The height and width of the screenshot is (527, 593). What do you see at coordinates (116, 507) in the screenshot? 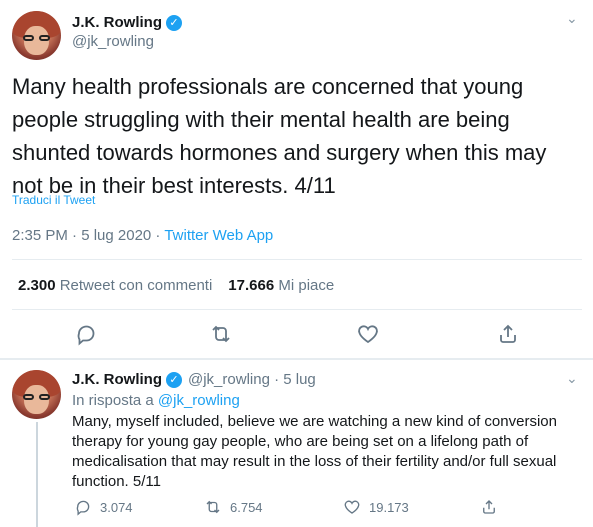
I see `reply-count: 3.074` at bounding box center [116, 507].